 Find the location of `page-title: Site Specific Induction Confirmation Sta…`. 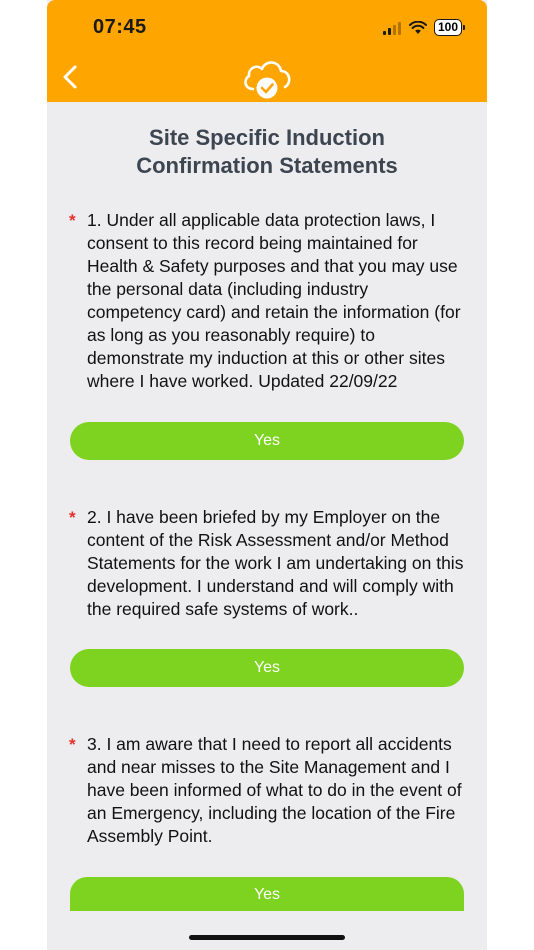

page-title: Site Specific Induction Confirmation Sta… is located at coordinates (267, 152).